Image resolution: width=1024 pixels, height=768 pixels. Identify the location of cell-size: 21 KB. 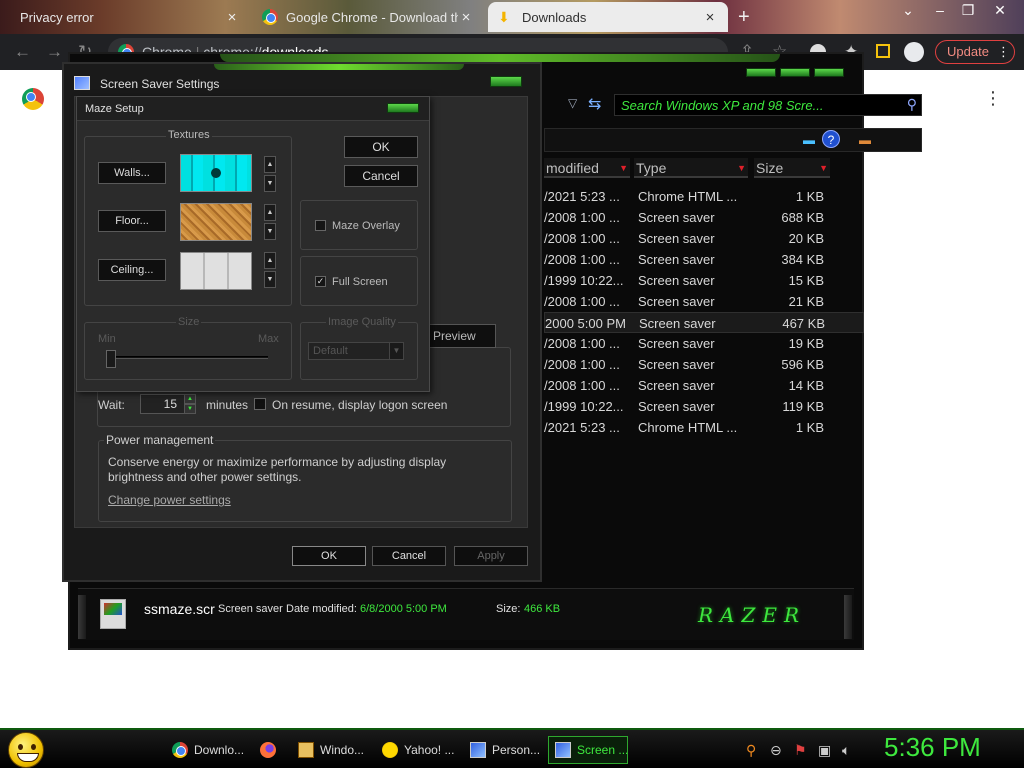
(806, 301).